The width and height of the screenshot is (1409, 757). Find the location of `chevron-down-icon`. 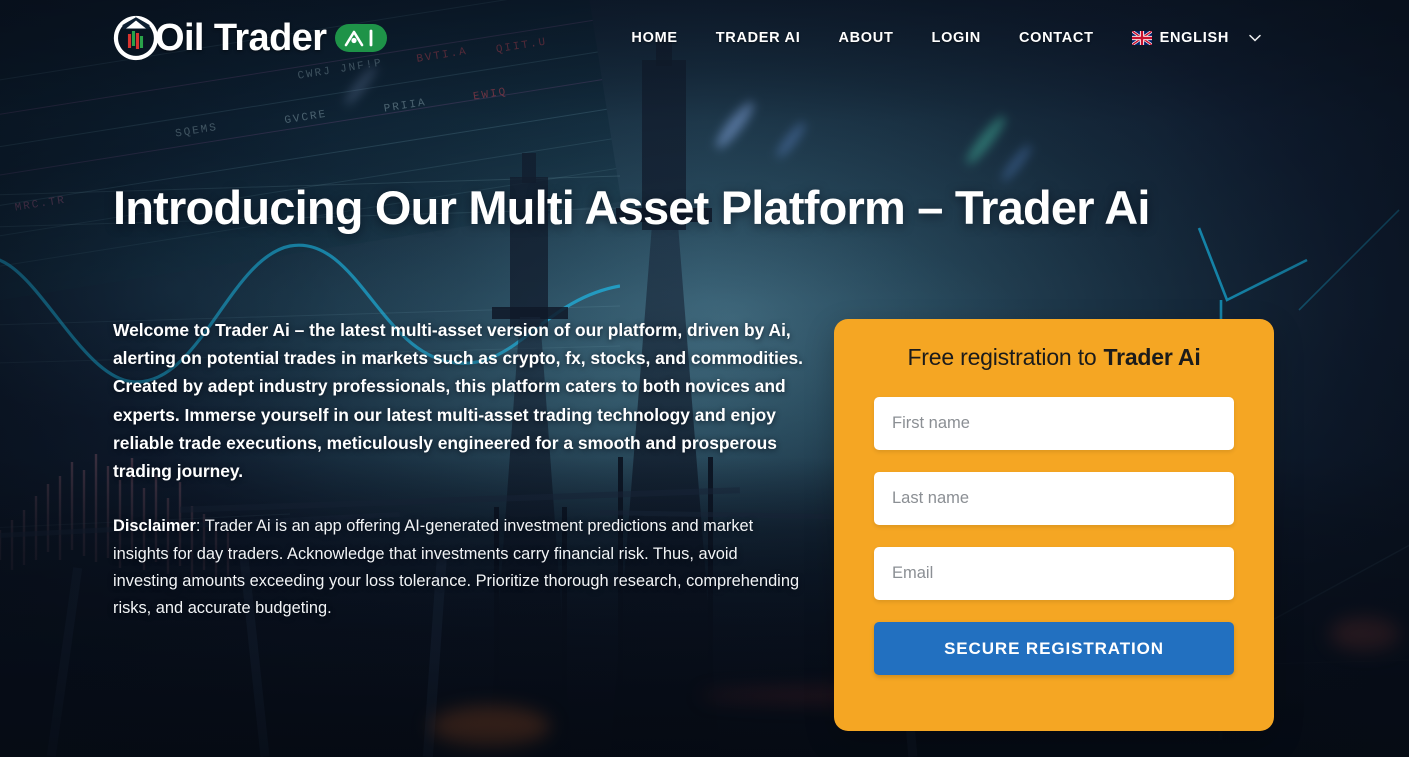

chevron-down-icon is located at coordinates (1255, 38).